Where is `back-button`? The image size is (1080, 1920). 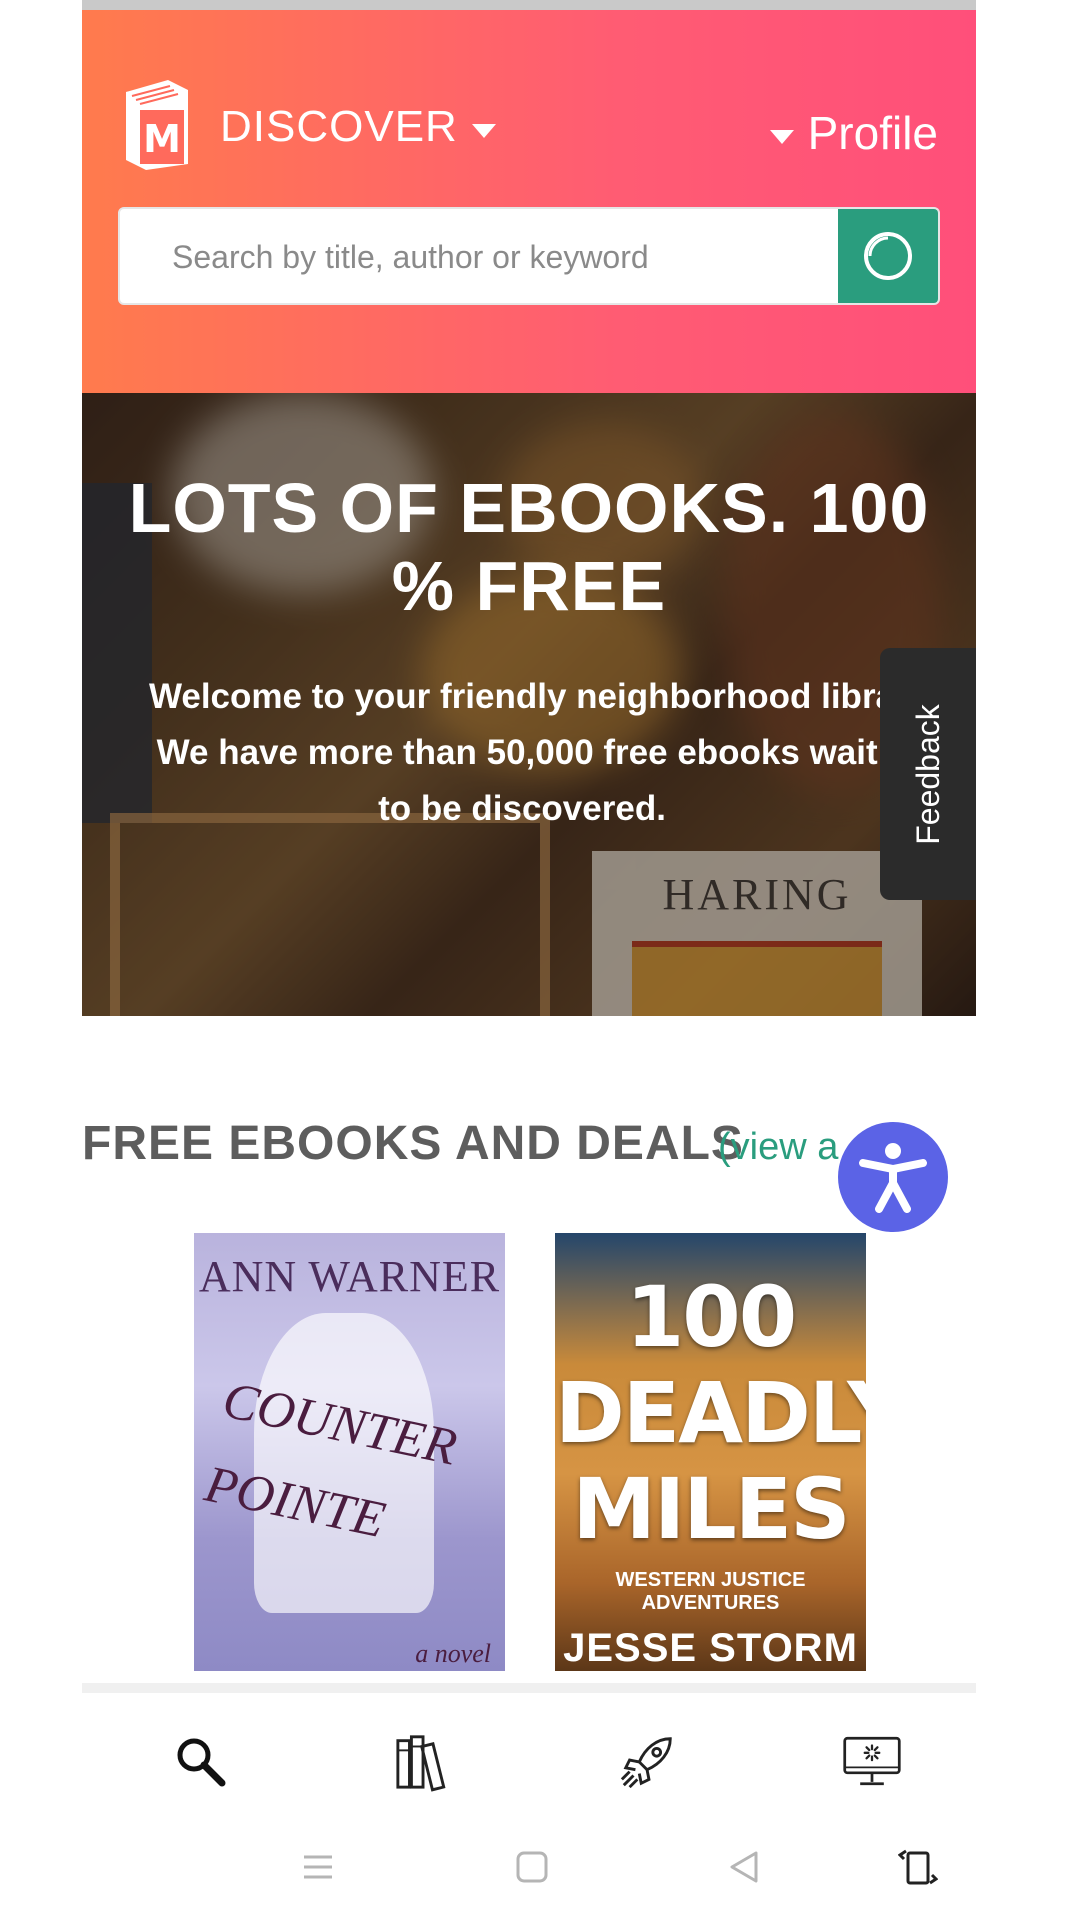
back-button is located at coordinates (744, 1867).